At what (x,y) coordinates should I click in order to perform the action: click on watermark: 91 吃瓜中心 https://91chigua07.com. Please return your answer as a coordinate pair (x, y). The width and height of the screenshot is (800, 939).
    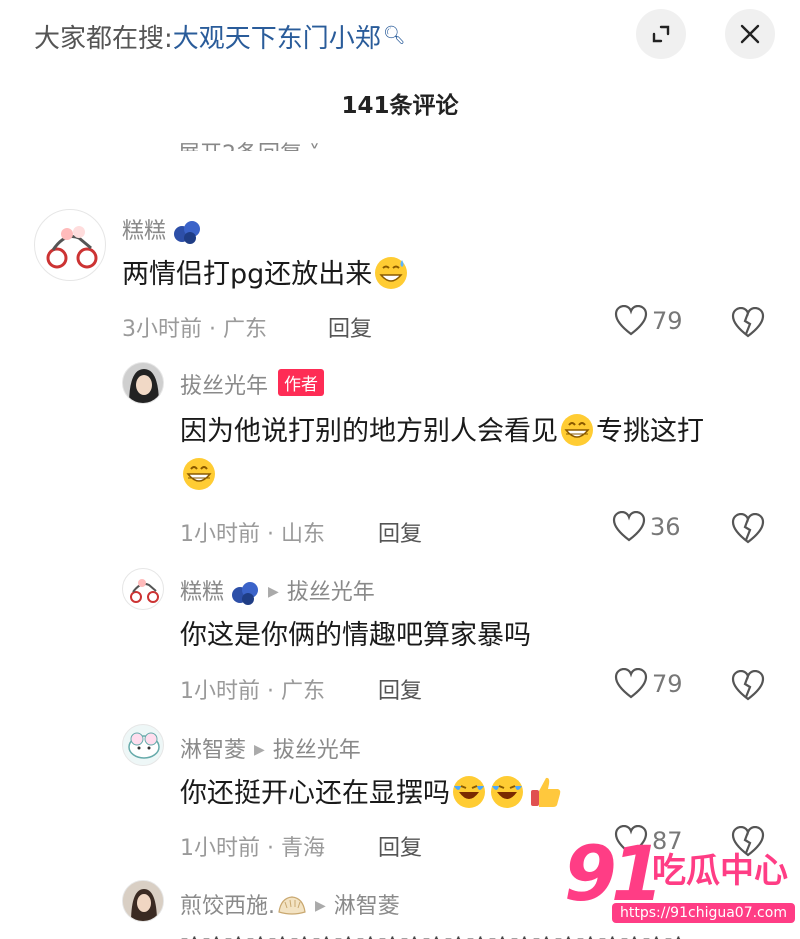
    Looking at the image, I should click on (680, 882).